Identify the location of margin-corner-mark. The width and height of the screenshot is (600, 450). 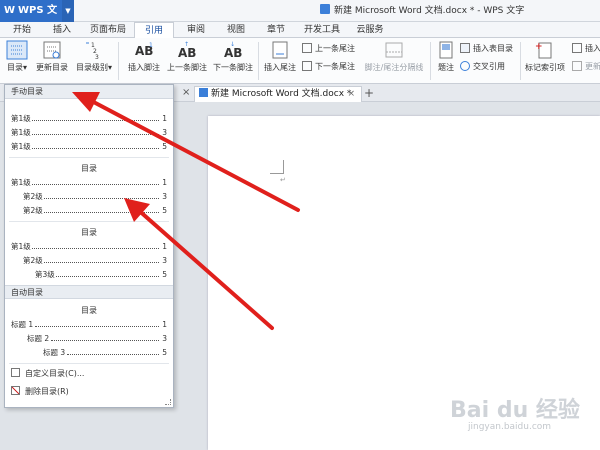
(277, 167).